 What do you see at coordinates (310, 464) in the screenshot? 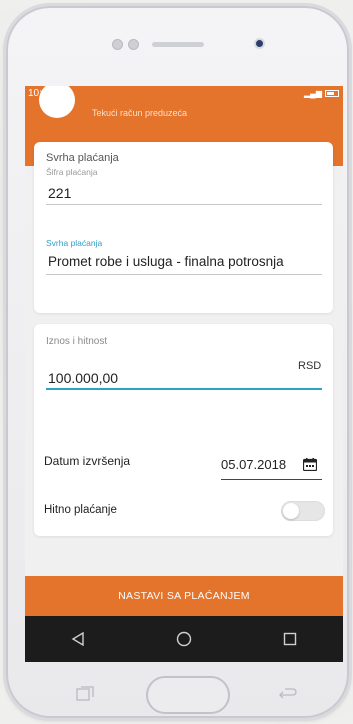
I see `calendar-icon` at bounding box center [310, 464].